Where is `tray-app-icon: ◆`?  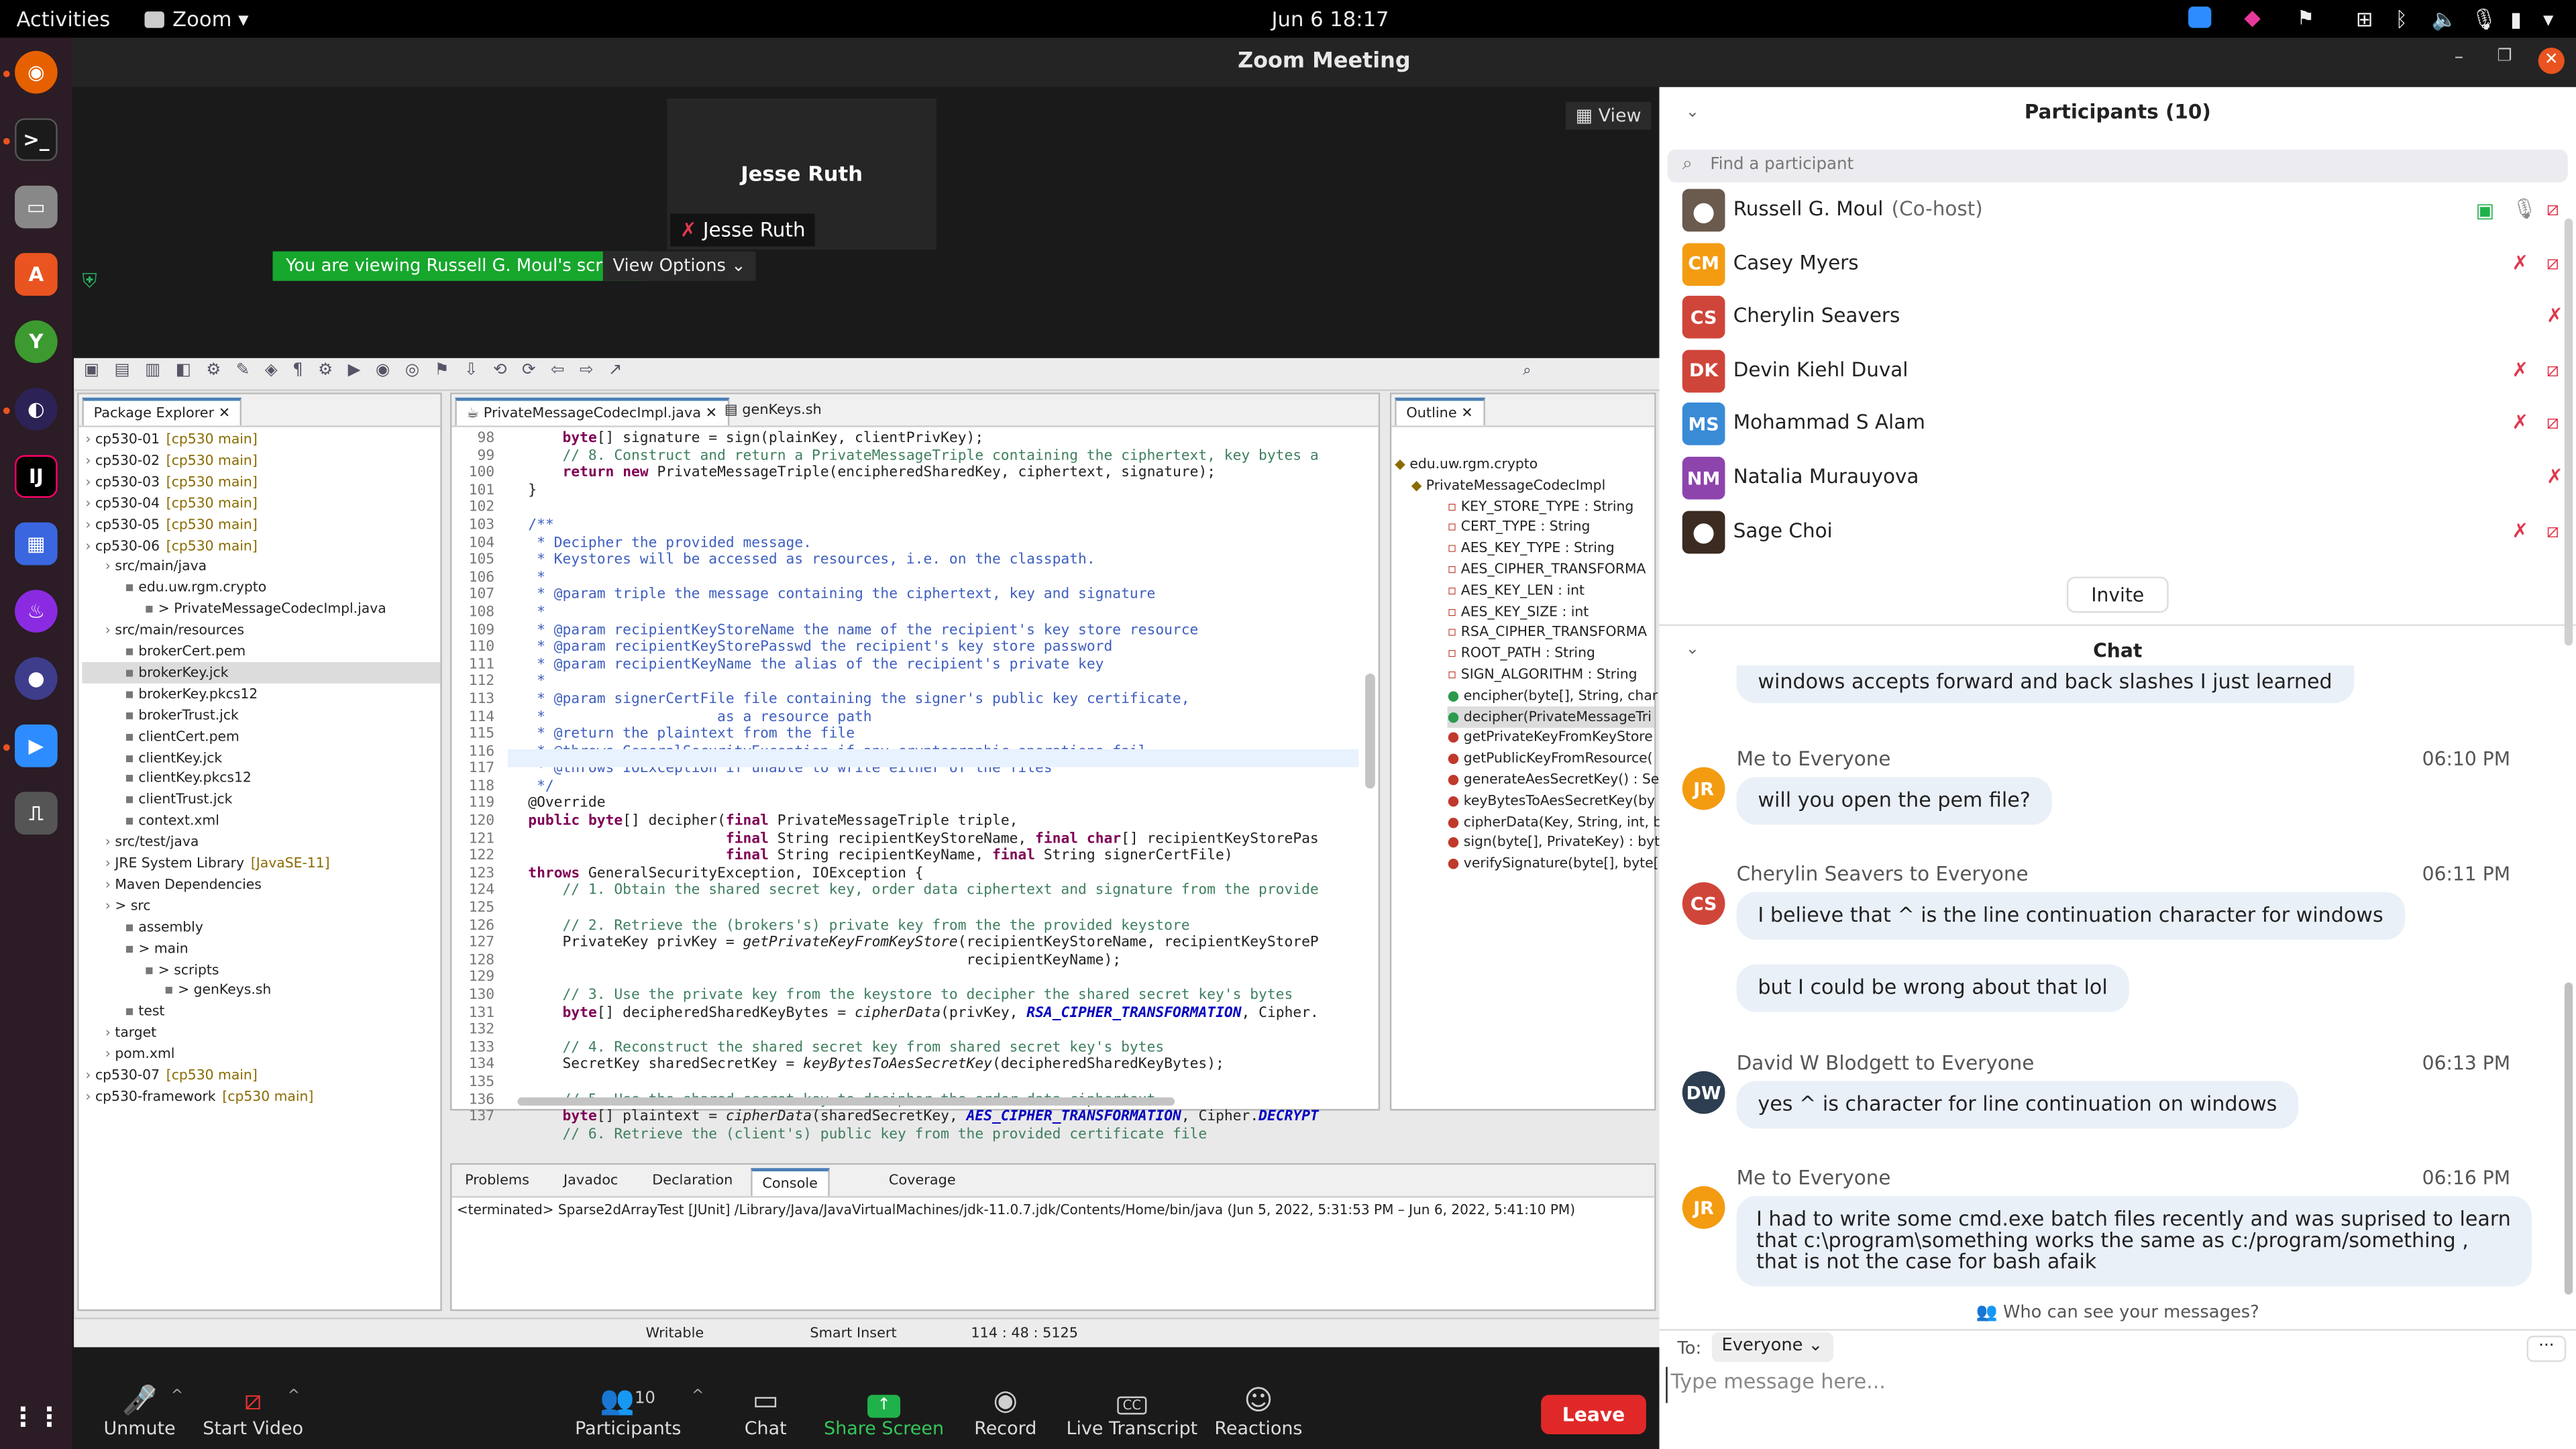 tray-app-icon: ◆ is located at coordinates (2252, 19).